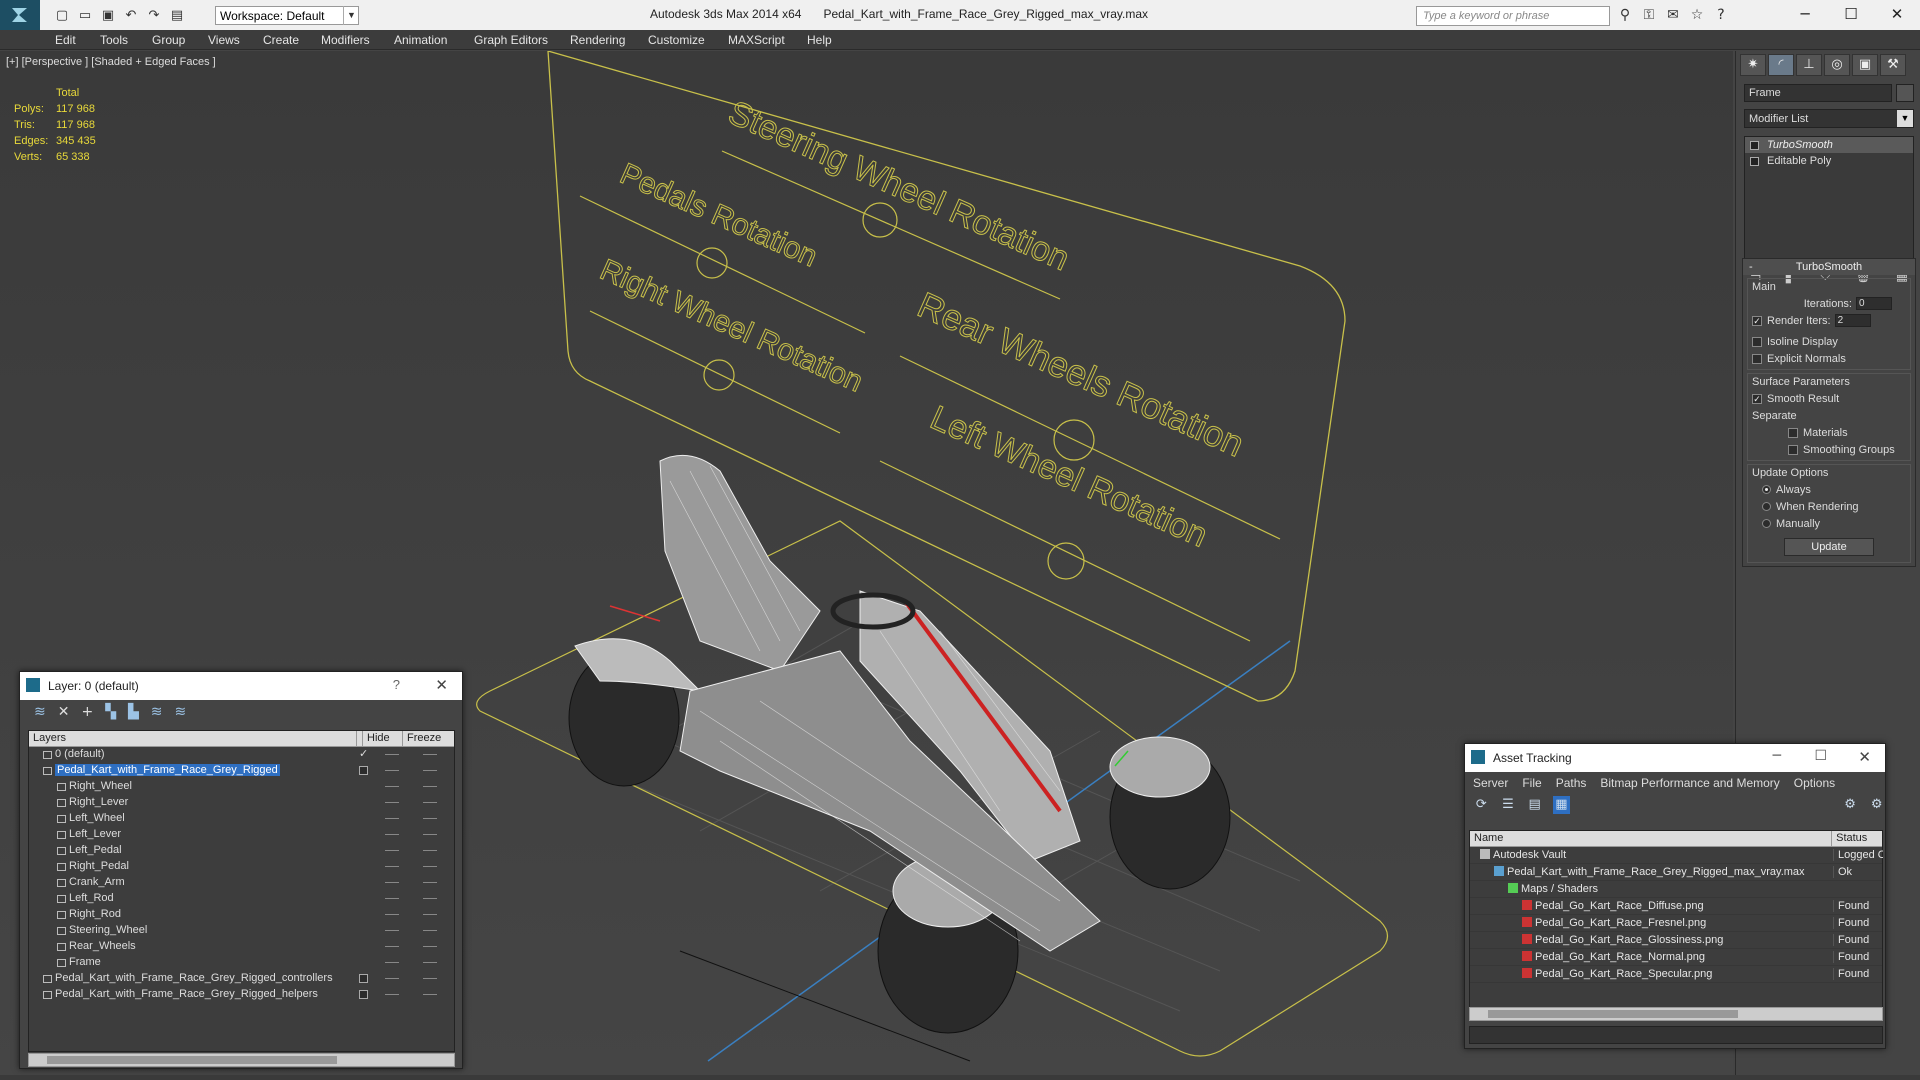 This screenshot has width=1920, height=1080. What do you see at coordinates (1852, 320) in the screenshot?
I see `render-iters-spinner: 2` at bounding box center [1852, 320].